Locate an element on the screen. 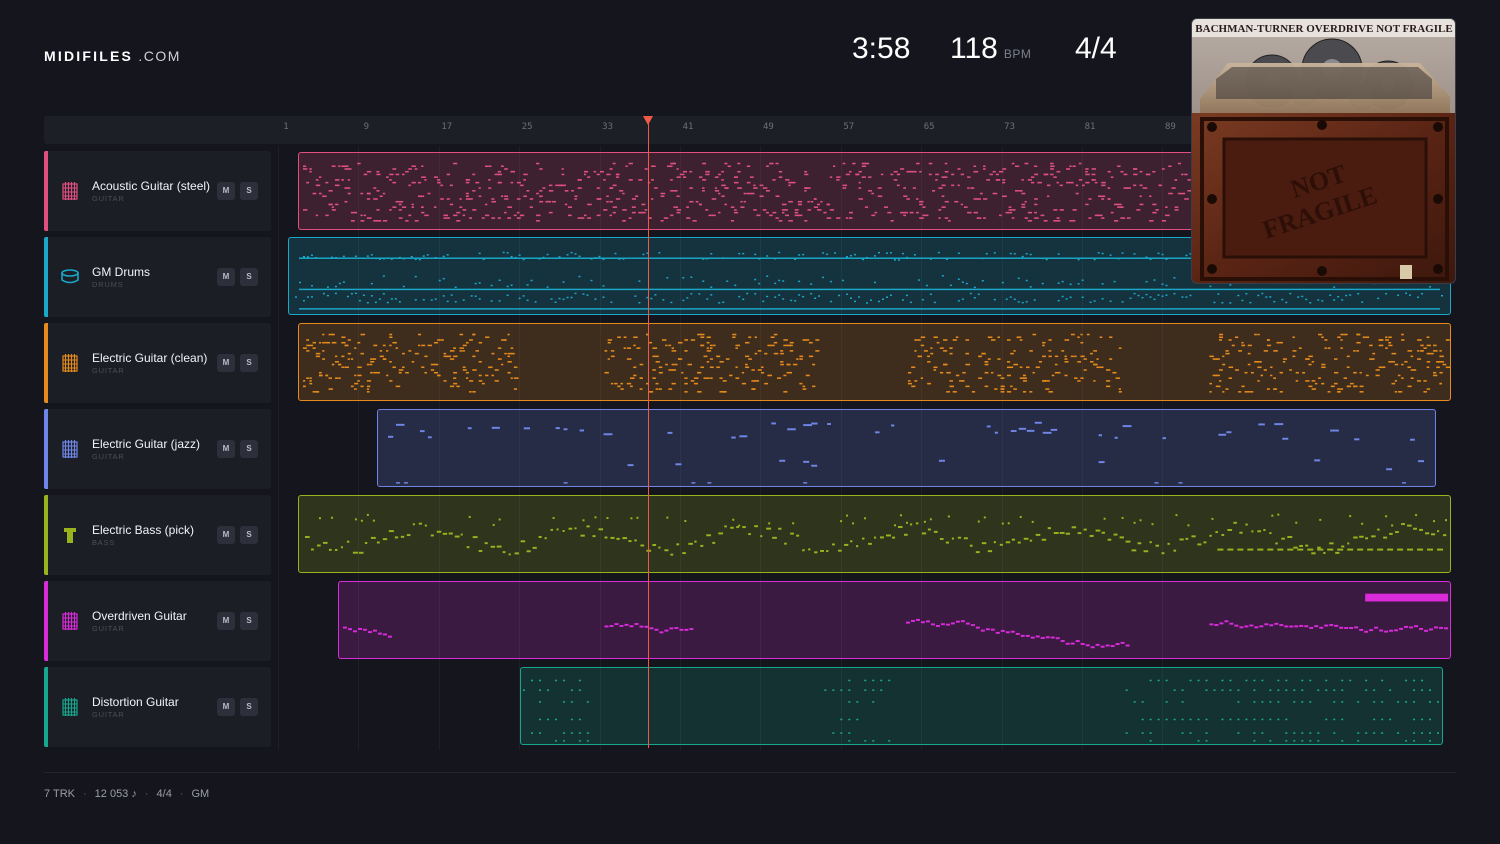 The height and width of the screenshot is (844, 1500). ruler-tick-label: 1 is located at coordinates (286, 127).